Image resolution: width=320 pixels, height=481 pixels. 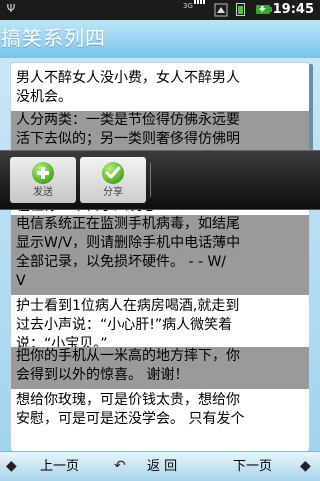 What do you see at coordinates (311, 114) in the screenshot?
I see `scrollbar` at bounding box center [311, 114].